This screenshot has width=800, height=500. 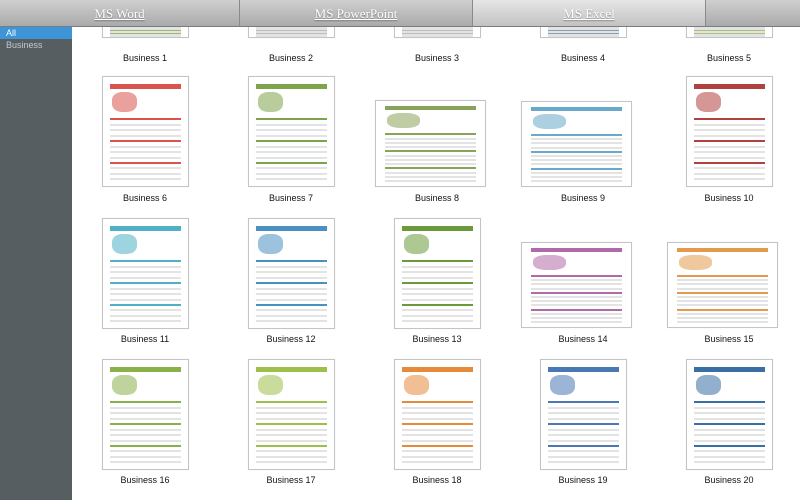 I want to click on template-caption: Business 14, so click(x=583, y=339).